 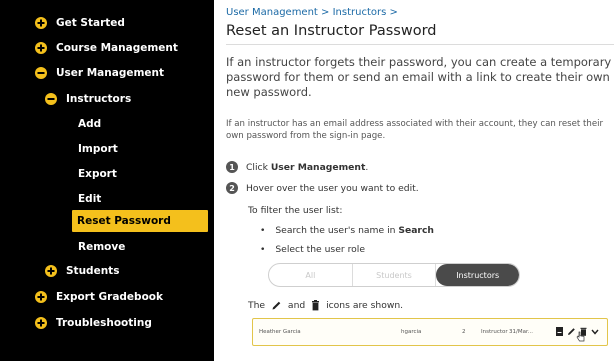 I want to click on hand-pointer-icon, so click(x=580, y=337).